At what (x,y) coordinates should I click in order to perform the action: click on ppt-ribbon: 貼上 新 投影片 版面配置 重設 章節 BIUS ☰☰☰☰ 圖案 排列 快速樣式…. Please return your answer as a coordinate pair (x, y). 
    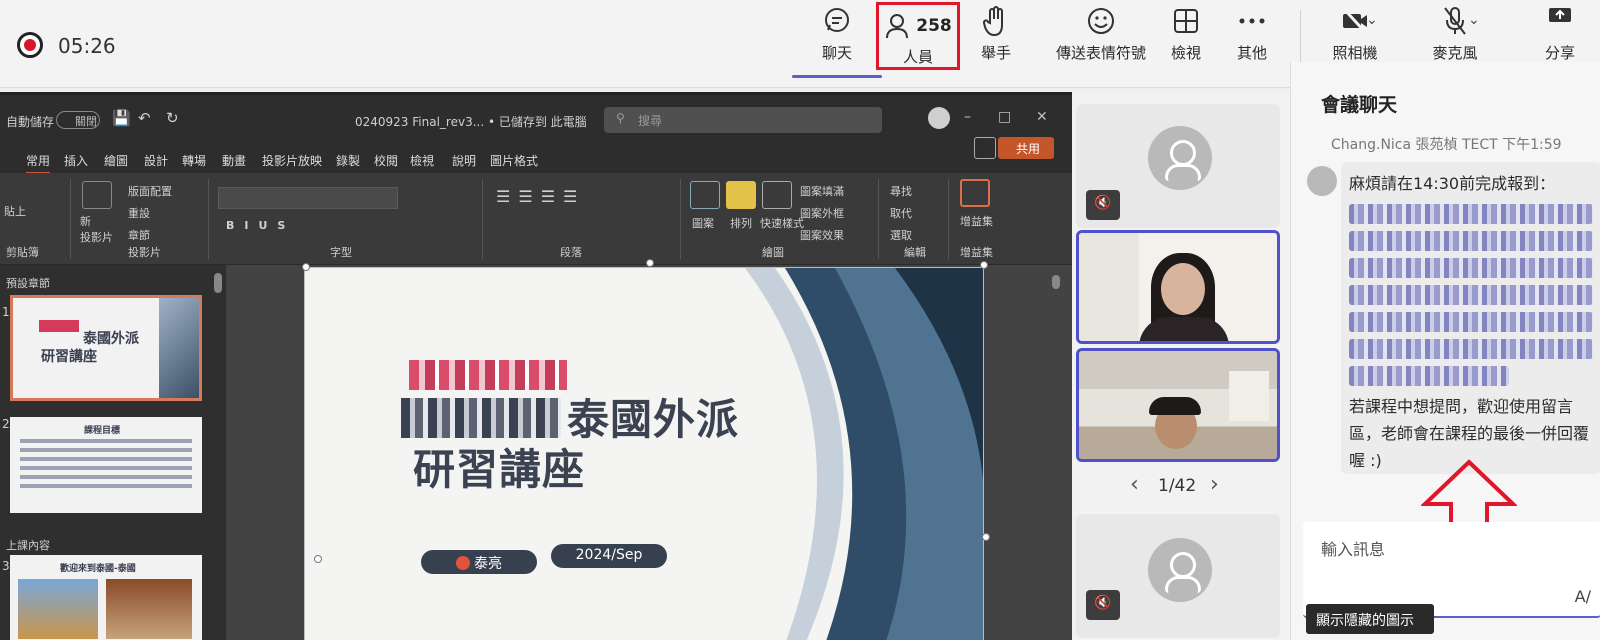
    Looking at the image, I should click on (542, 219).